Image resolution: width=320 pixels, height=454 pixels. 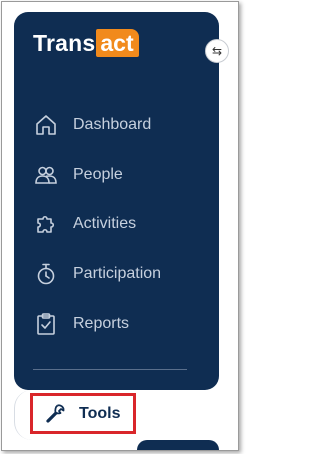 I want to click on clipboard-check-icon, so click(x=46, y=324).